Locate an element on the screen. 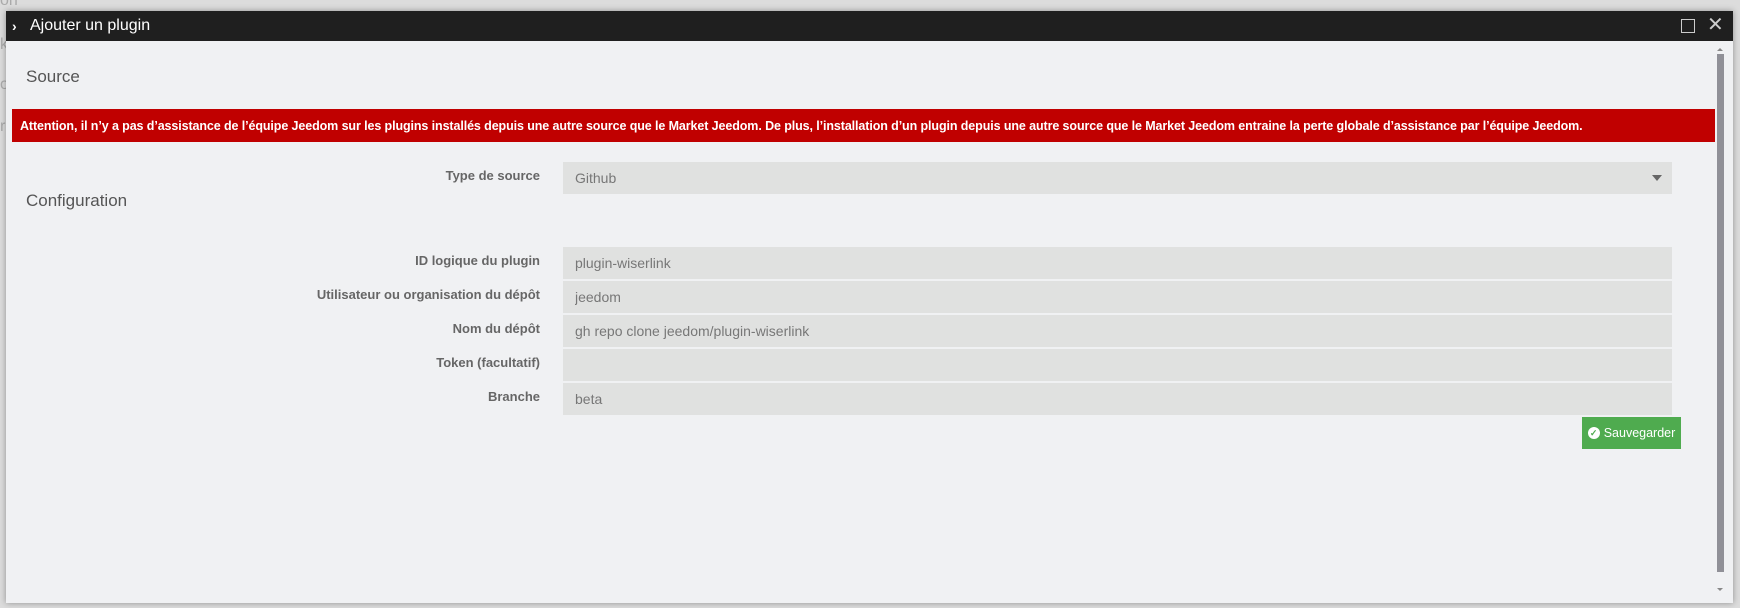  source-type-select is located at coordinates (1117, 178).